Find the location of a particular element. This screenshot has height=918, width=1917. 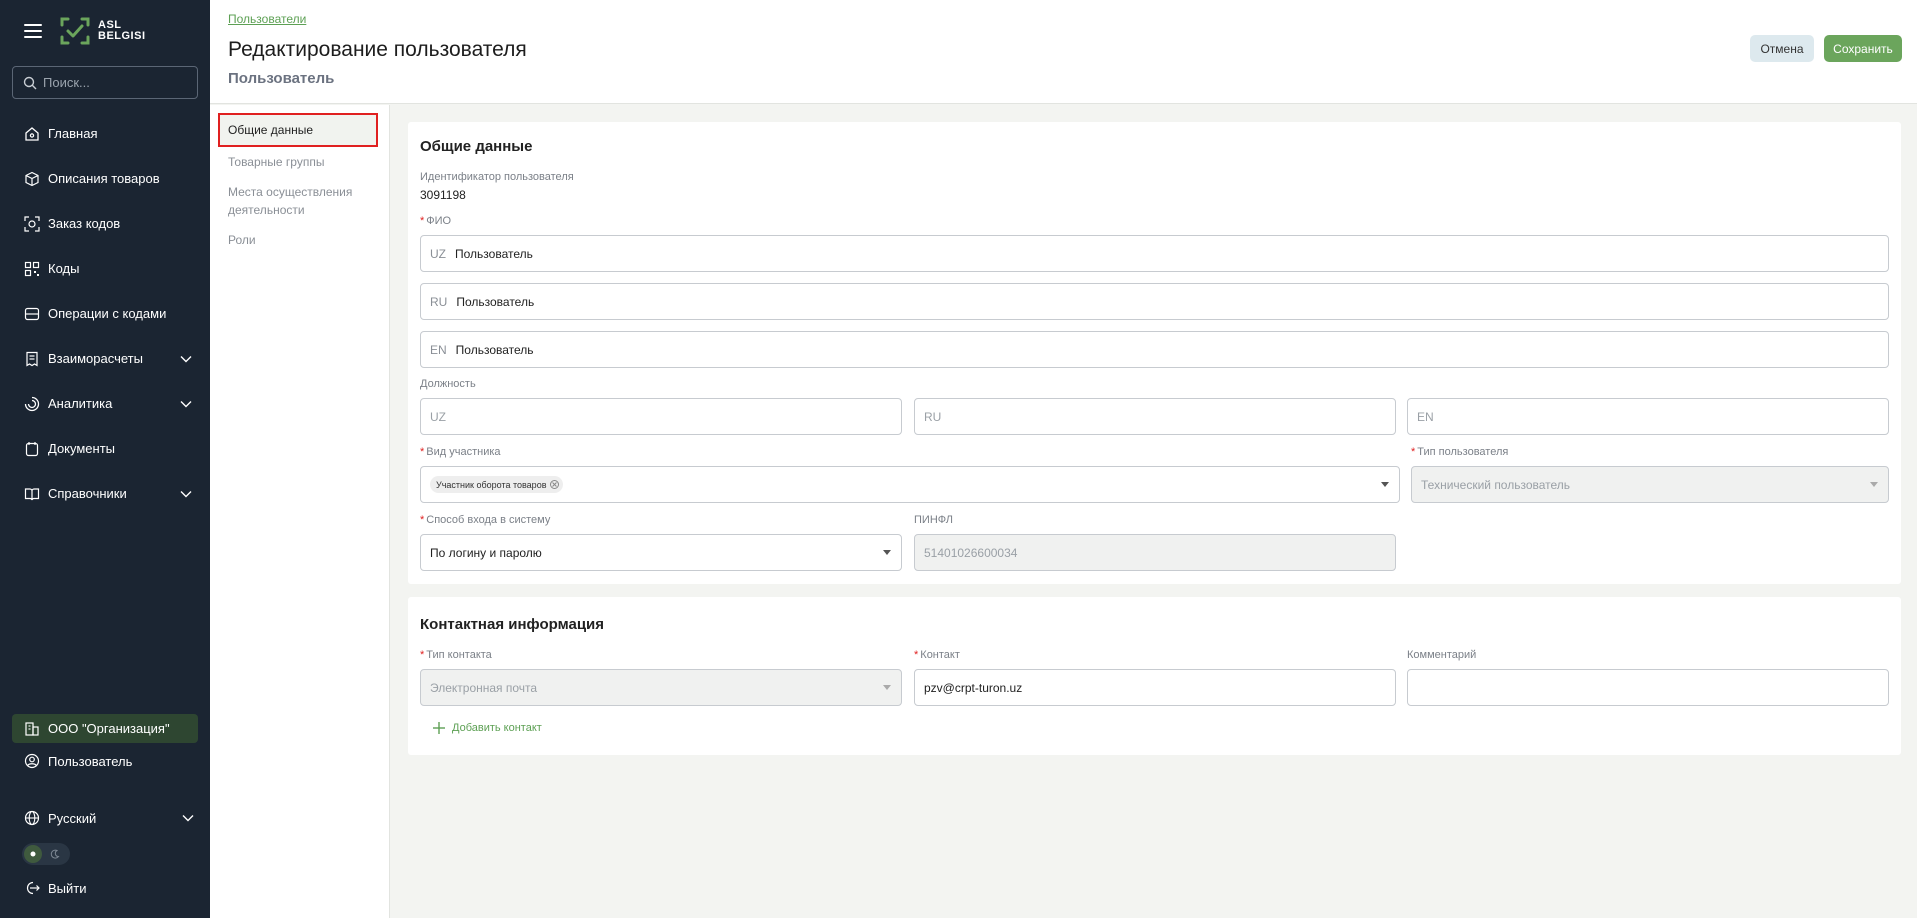

language-label: Русский is located at coordinates (72, 818).